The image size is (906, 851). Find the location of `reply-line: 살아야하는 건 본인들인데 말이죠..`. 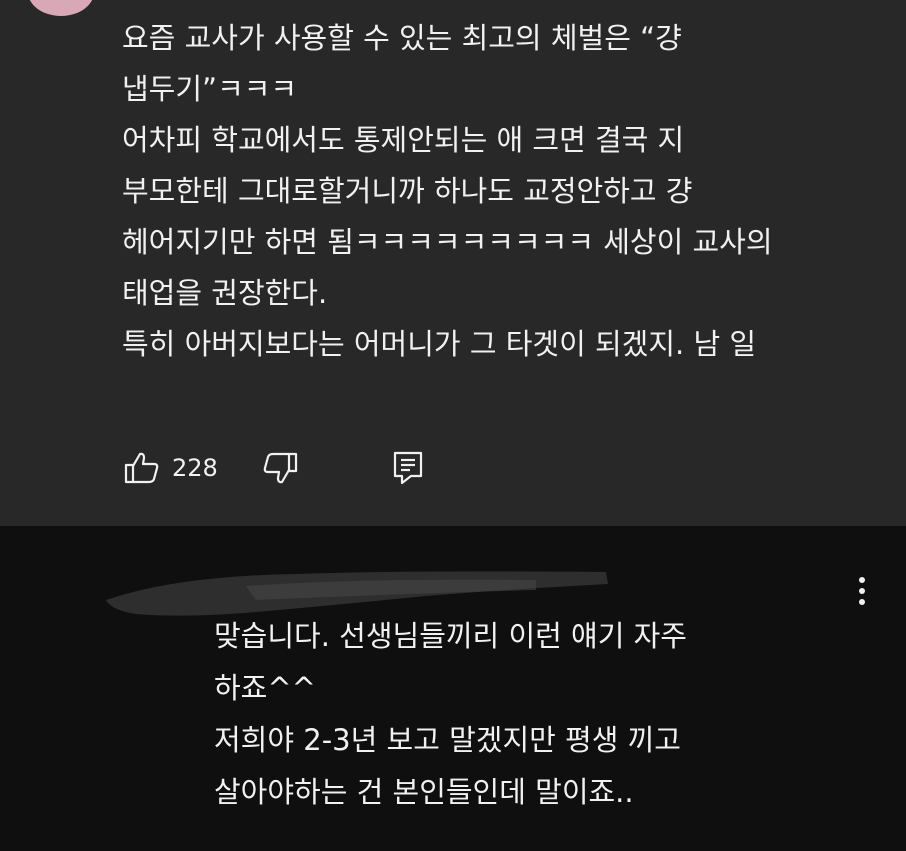

reply-line: 살아야하는 건 본인들인데 말이죠.. is located at coordinates (424, 792).